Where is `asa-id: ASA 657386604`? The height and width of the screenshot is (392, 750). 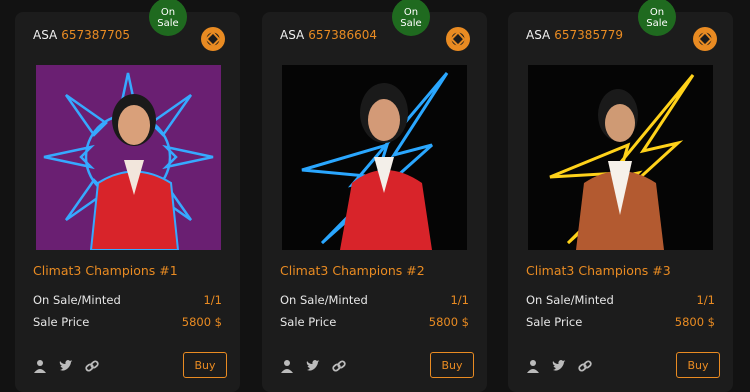 asa-id: ASA 657386604 is located at coordinates (328, 35).